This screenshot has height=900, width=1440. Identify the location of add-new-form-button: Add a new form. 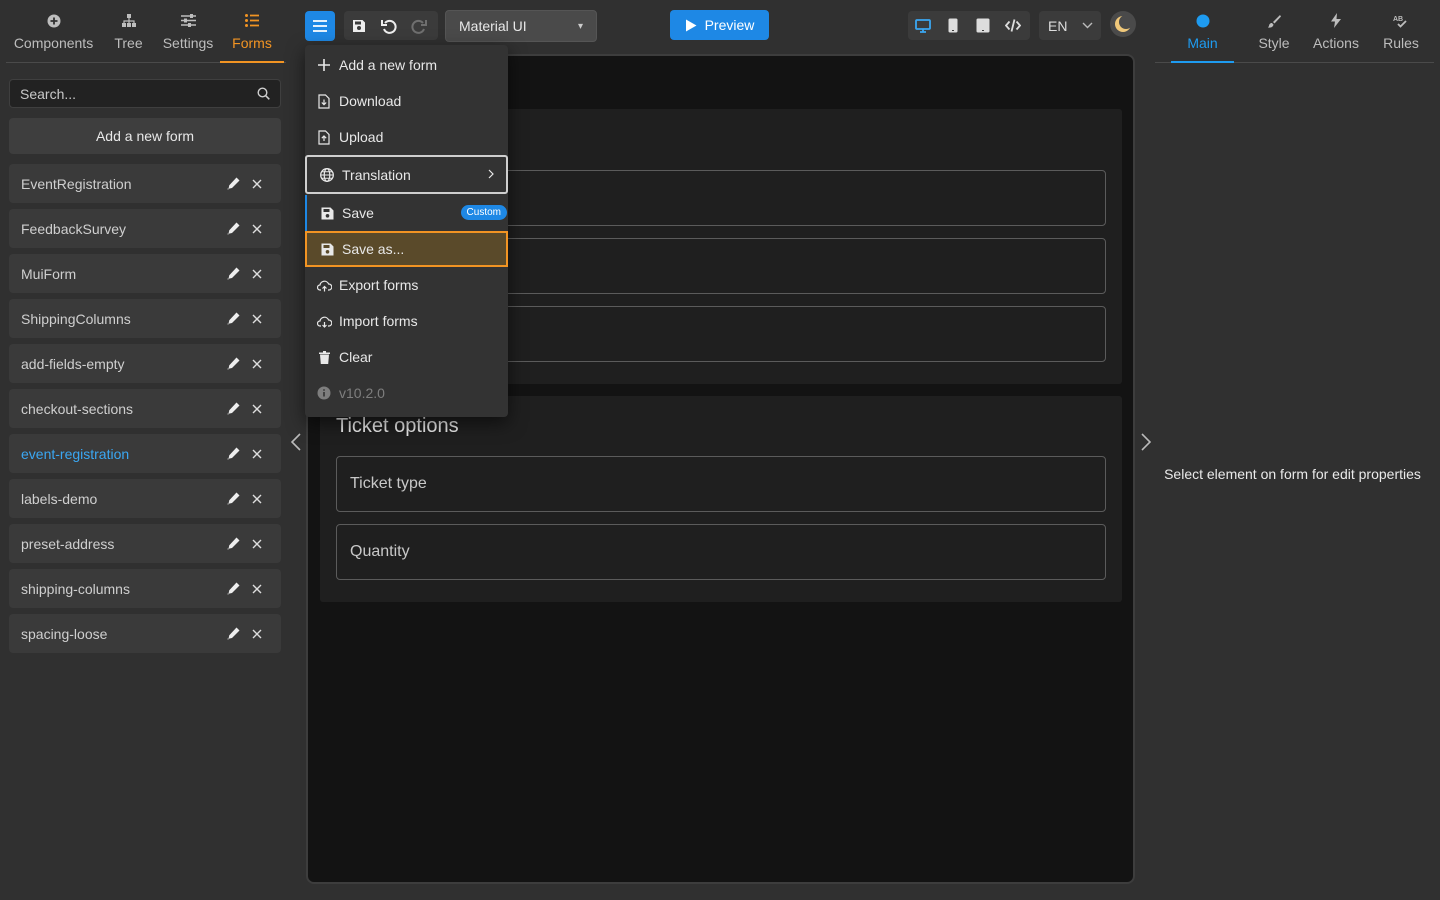
(145, 136).